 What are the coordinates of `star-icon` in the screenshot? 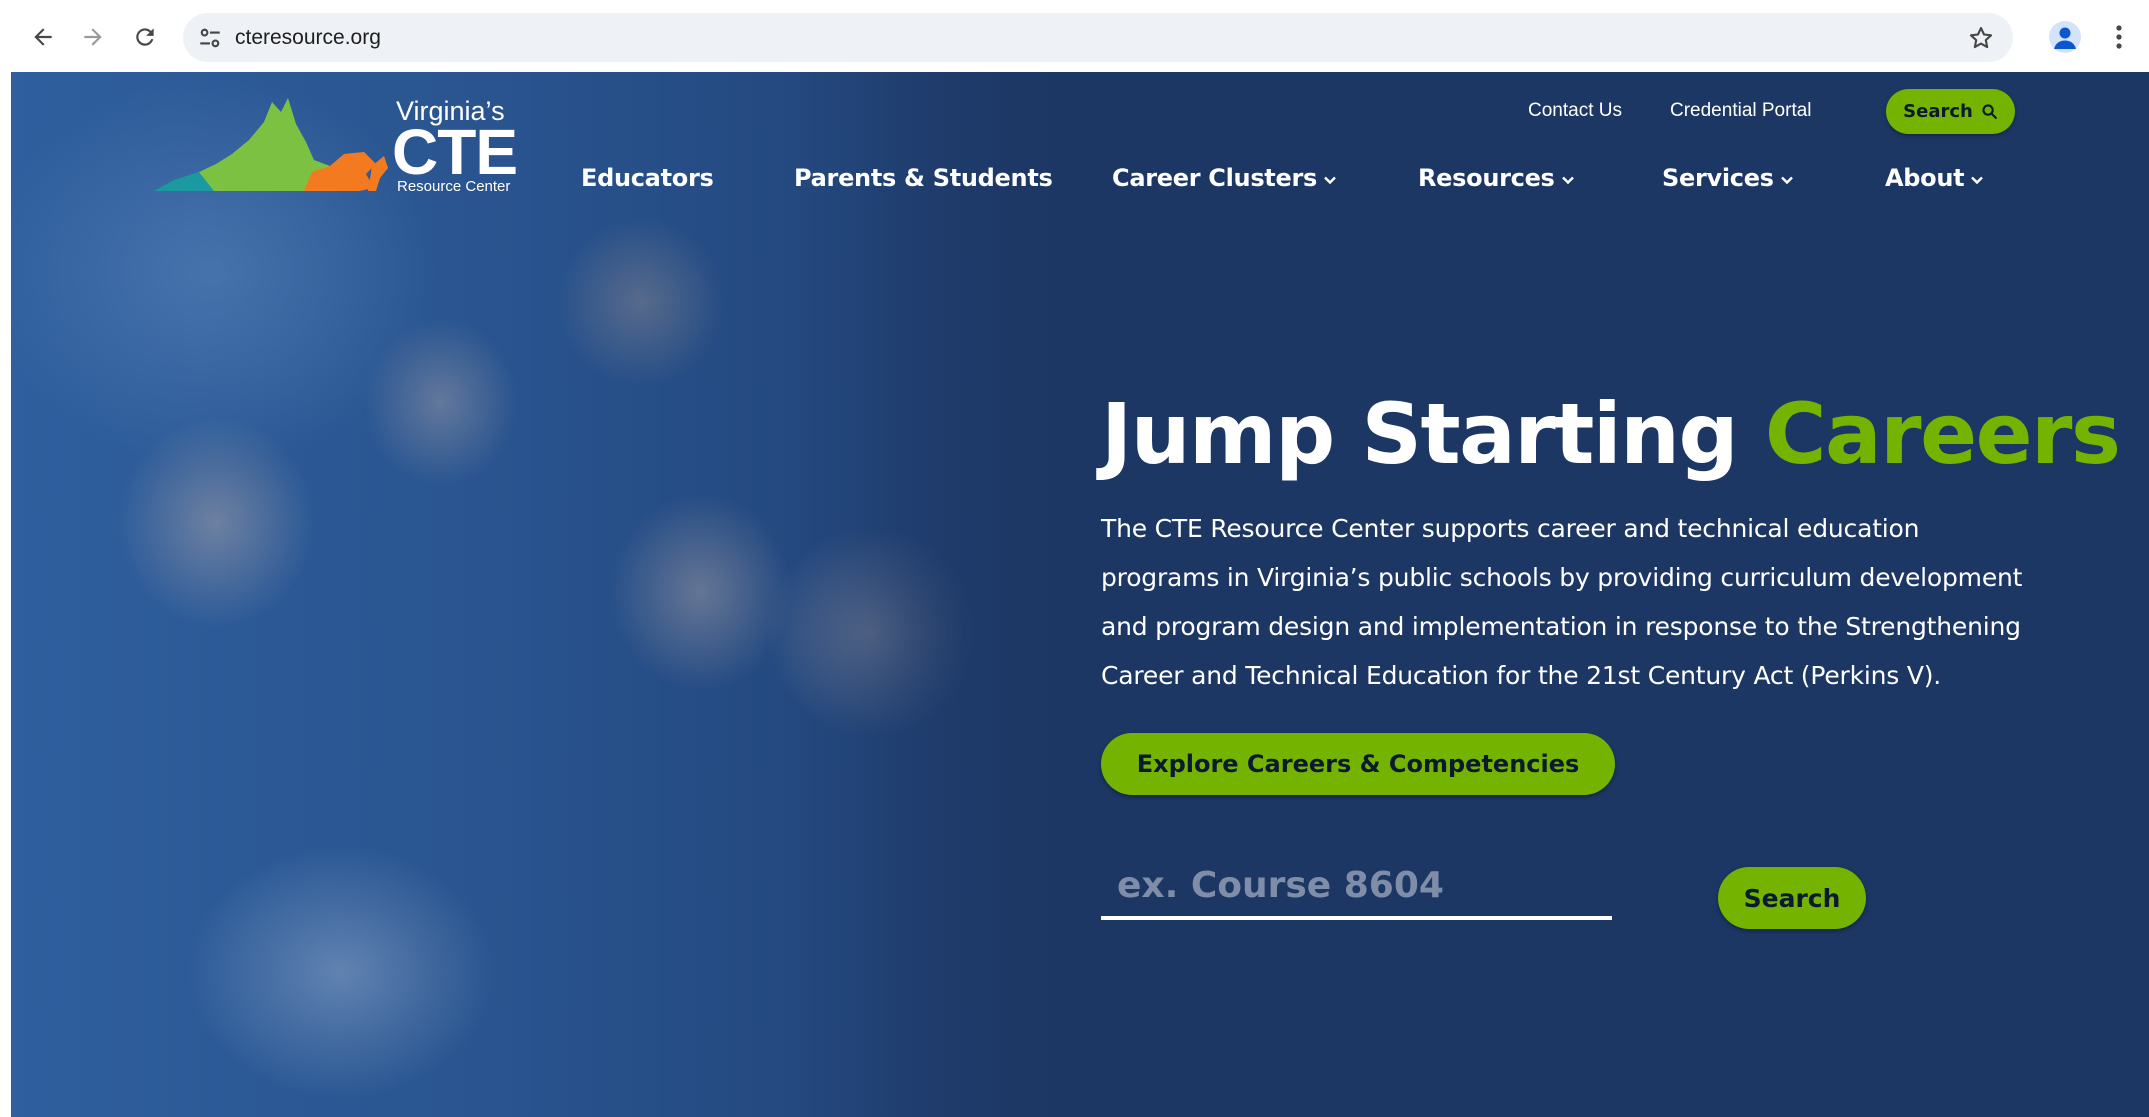 It's located at (1981, 38).